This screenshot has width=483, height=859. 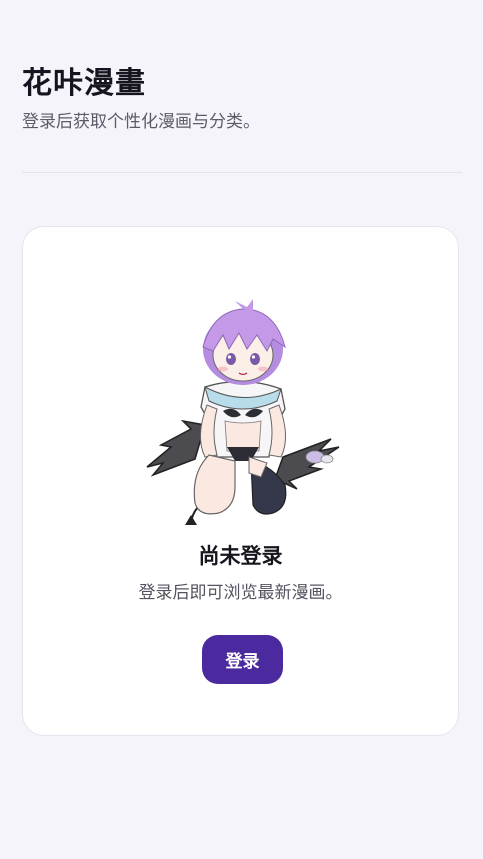 I want to click on header-divider, so click(x=242, y=172).